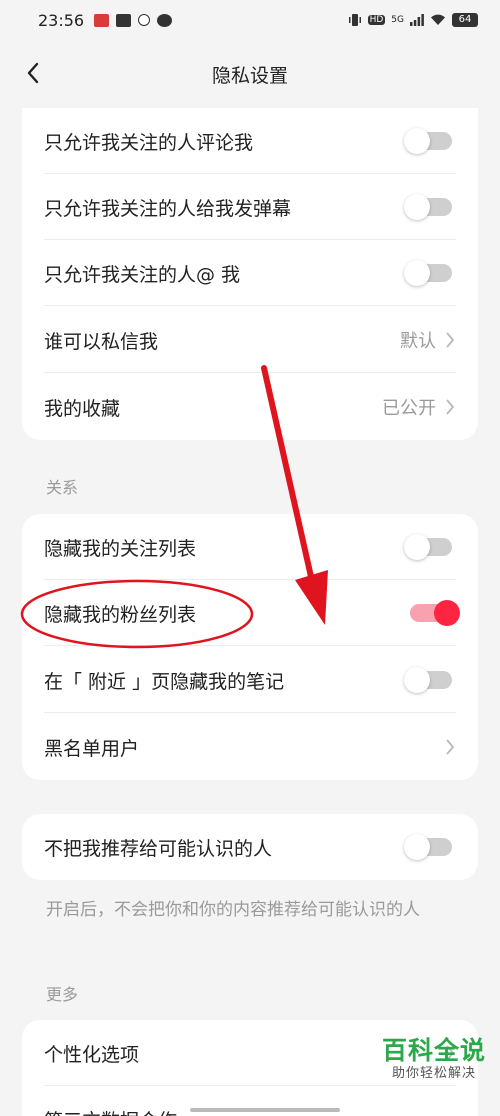 This screenshot has height=1116, width=500. Describe the element at coordinates (158, 848) in the screenshot. I see `setting-label: 不把我推荐给可能认识的人` at that location.